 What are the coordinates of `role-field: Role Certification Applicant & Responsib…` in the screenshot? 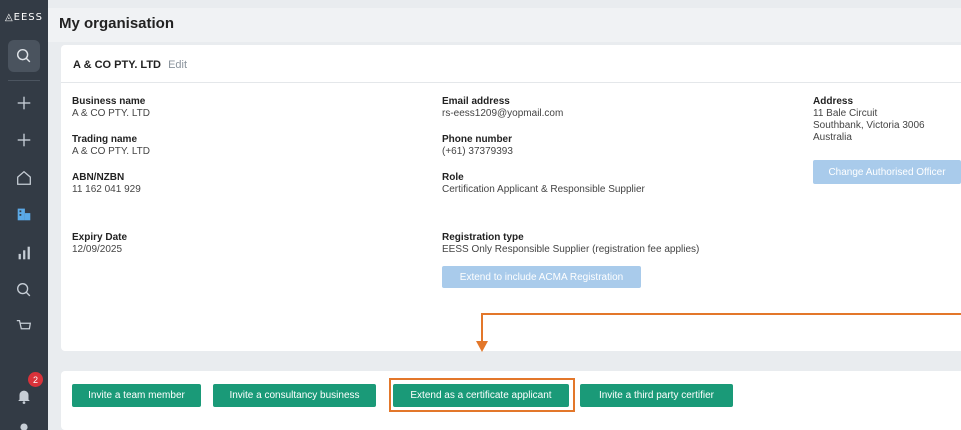 It's located at (543, 184).